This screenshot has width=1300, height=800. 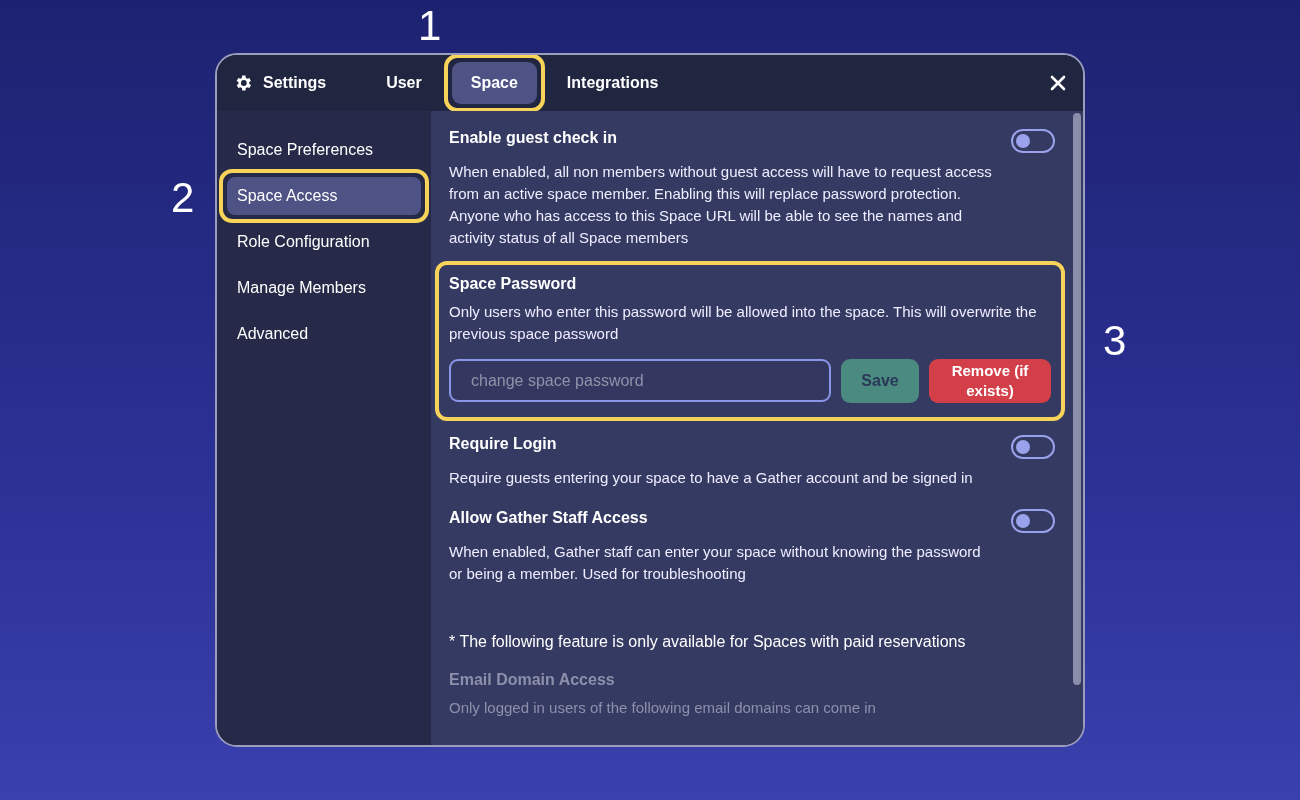 I want to click on remove-button: Remove (if exists), so click(x=990, y=381).